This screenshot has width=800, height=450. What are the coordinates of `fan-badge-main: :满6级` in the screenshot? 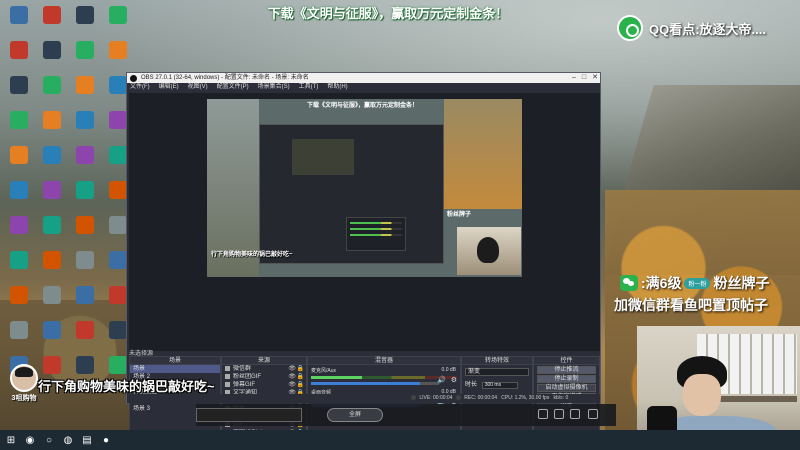 It's located at (661, 283).